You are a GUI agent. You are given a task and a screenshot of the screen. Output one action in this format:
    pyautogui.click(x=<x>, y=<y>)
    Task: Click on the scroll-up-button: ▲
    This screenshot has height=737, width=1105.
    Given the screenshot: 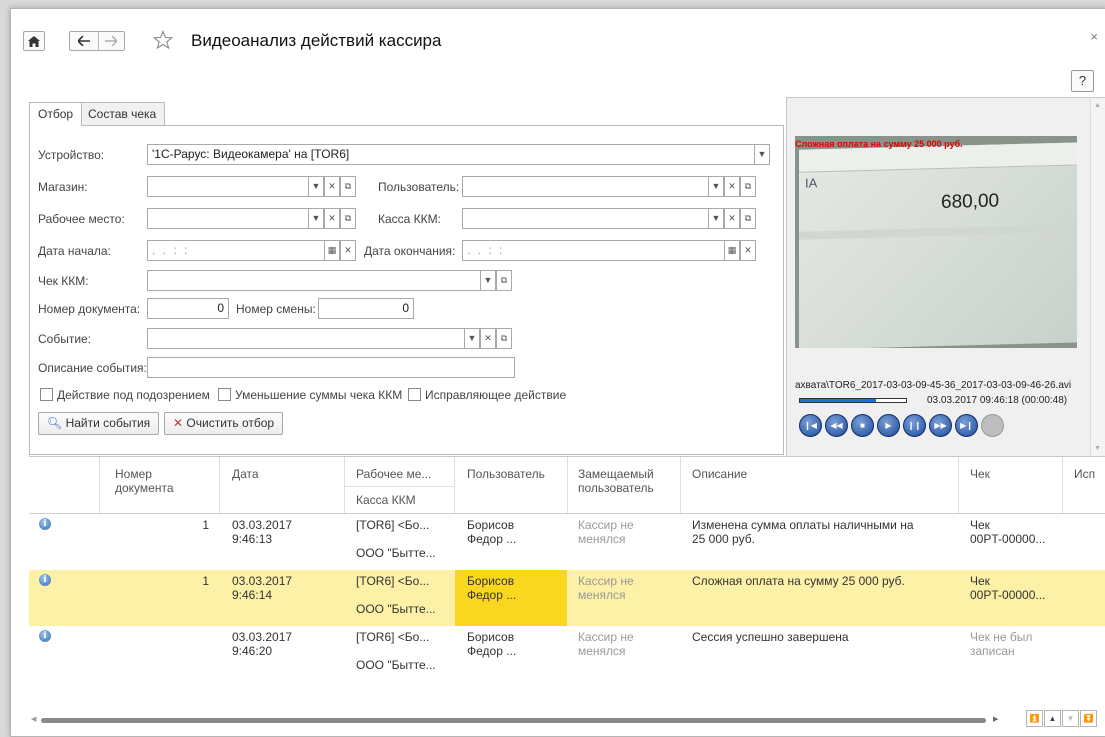 What is the action you would take?
    pyautogui.click(x=1052, y=718)
    